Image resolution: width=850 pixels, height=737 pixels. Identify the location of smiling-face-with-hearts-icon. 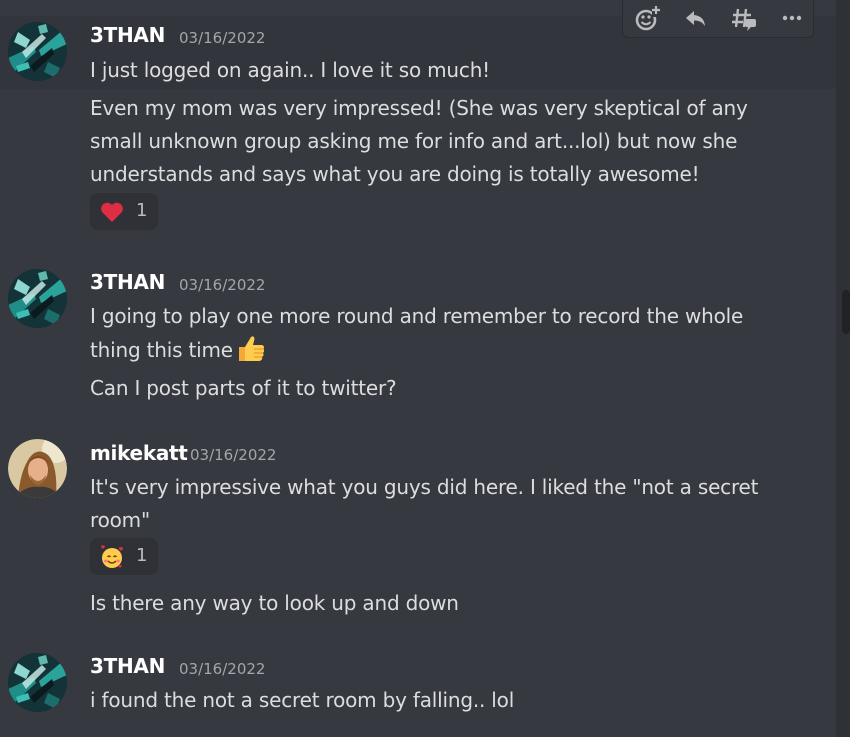
(112, 557).